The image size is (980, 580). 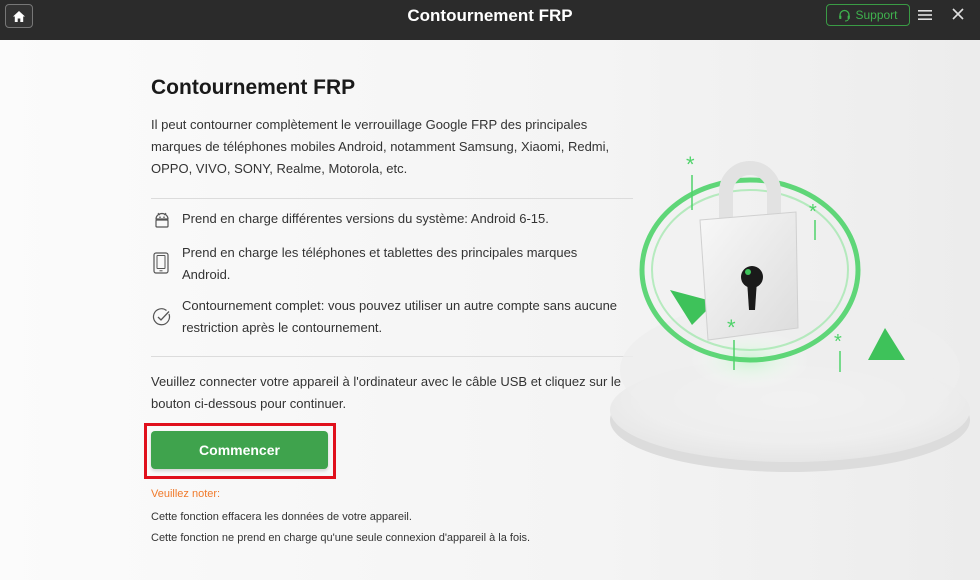 What do you see at coordinates (161, 317) in the screenshot?
I see `check-circle-icon` at bounding box center [161, 317].